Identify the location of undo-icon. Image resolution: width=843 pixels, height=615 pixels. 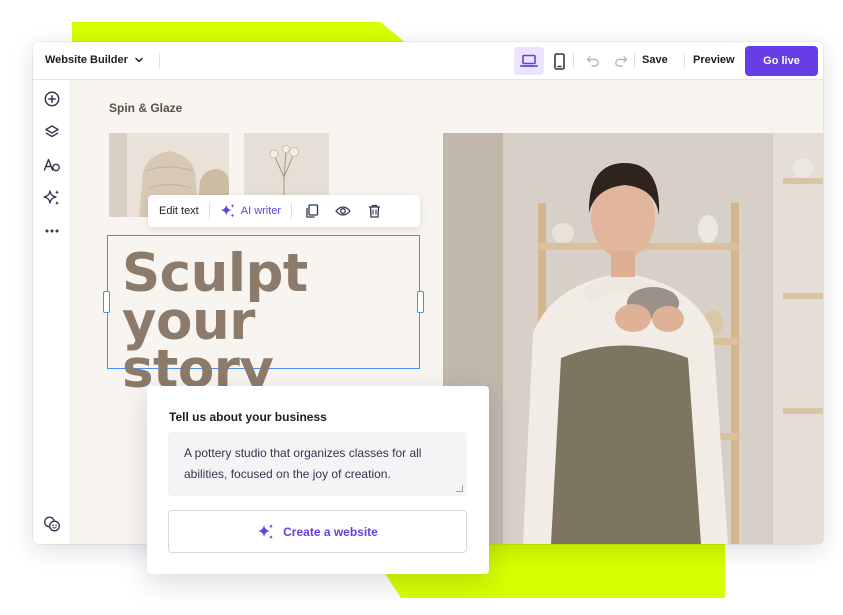
(592, 61).